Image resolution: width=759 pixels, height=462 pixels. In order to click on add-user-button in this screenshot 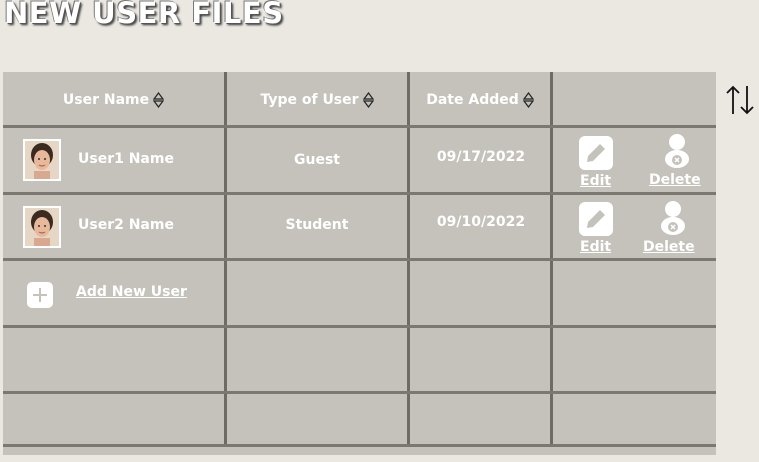, I will do `click(40, 295)`.